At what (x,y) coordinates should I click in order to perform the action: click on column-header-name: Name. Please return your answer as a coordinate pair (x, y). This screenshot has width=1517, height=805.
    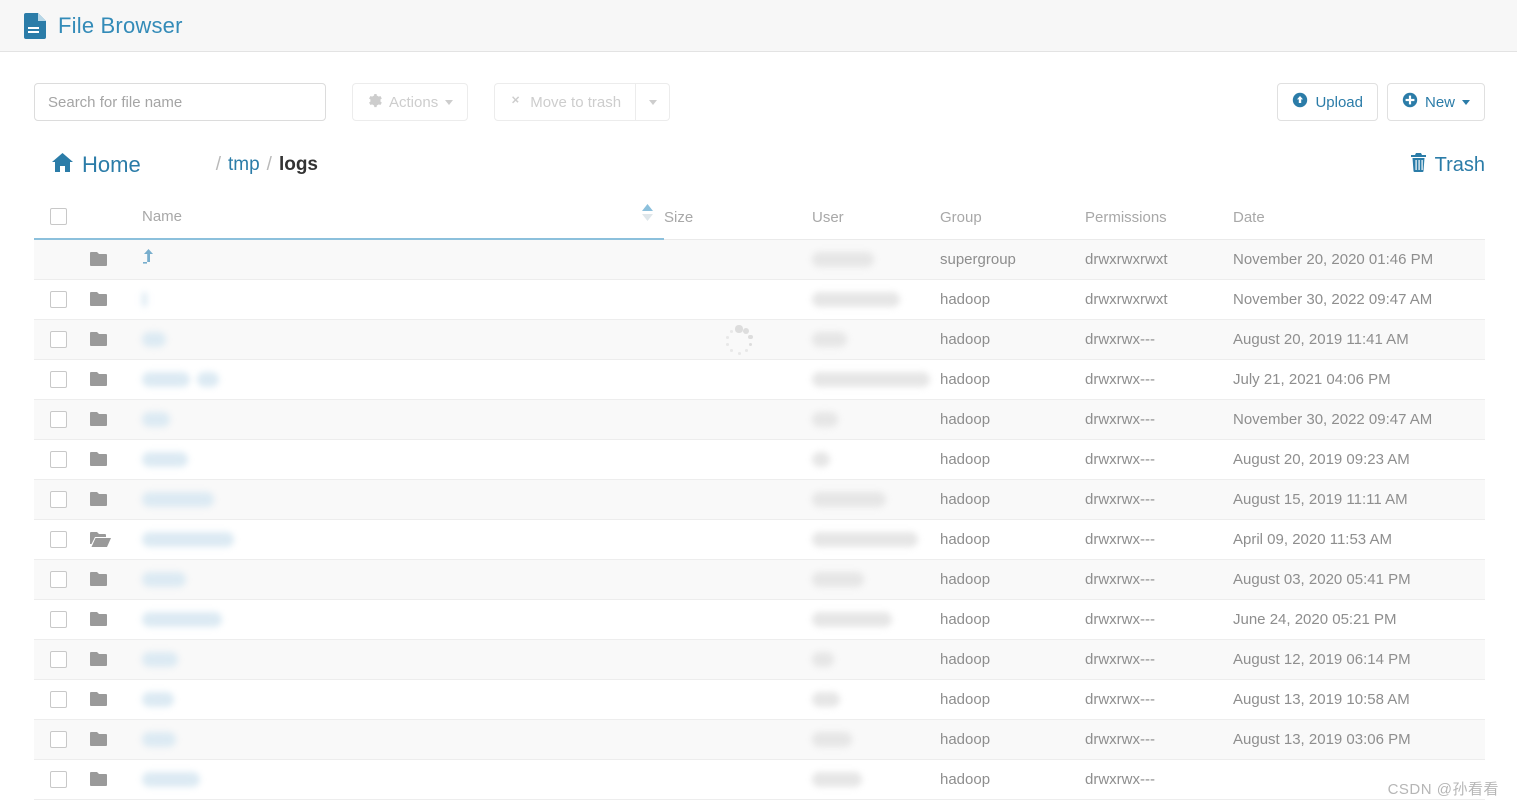
    Looking at the image, I should click on (392, 218).